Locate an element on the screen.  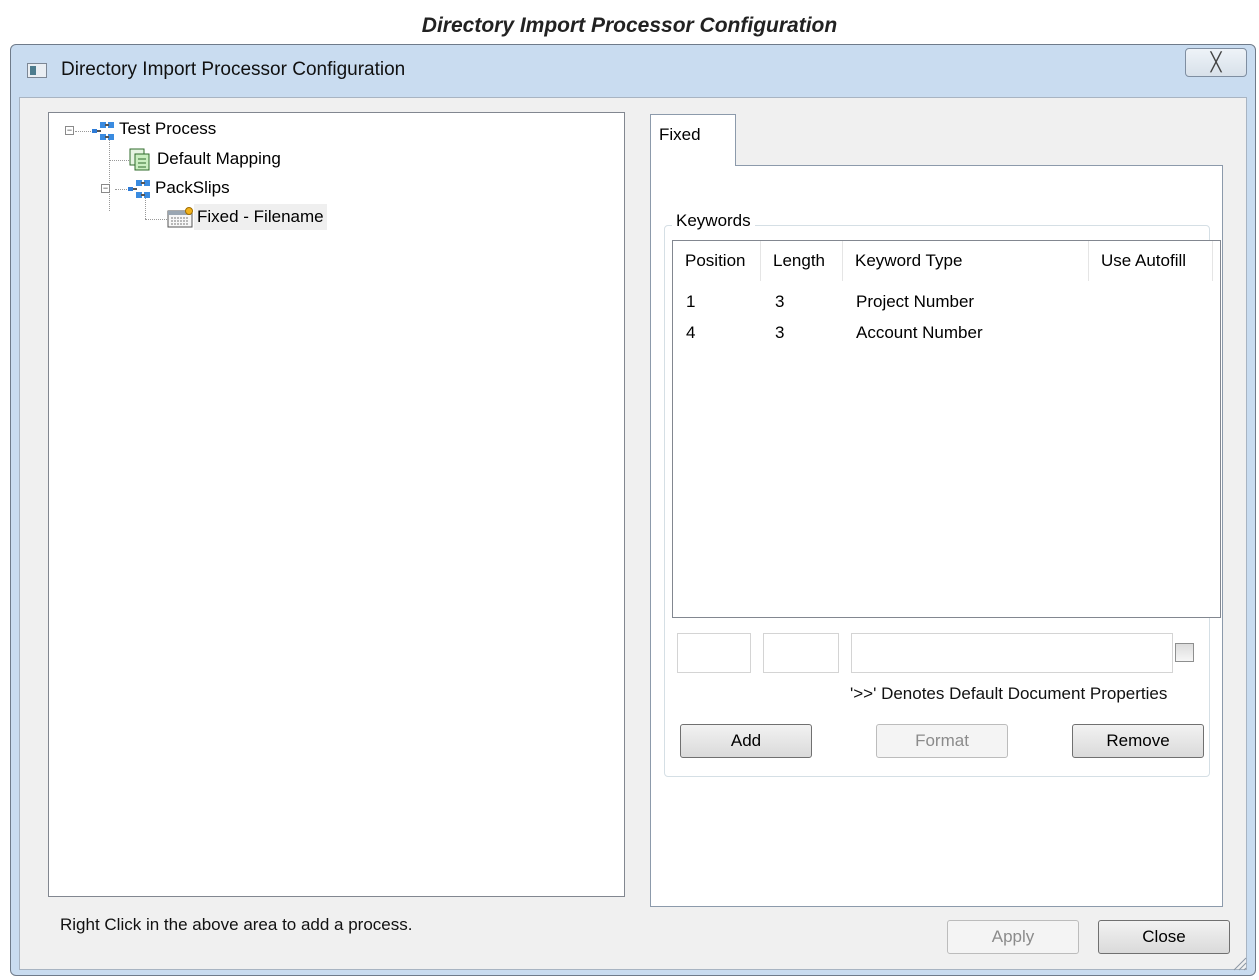
apply-button: Apply is located at coordinates (1013, 937).